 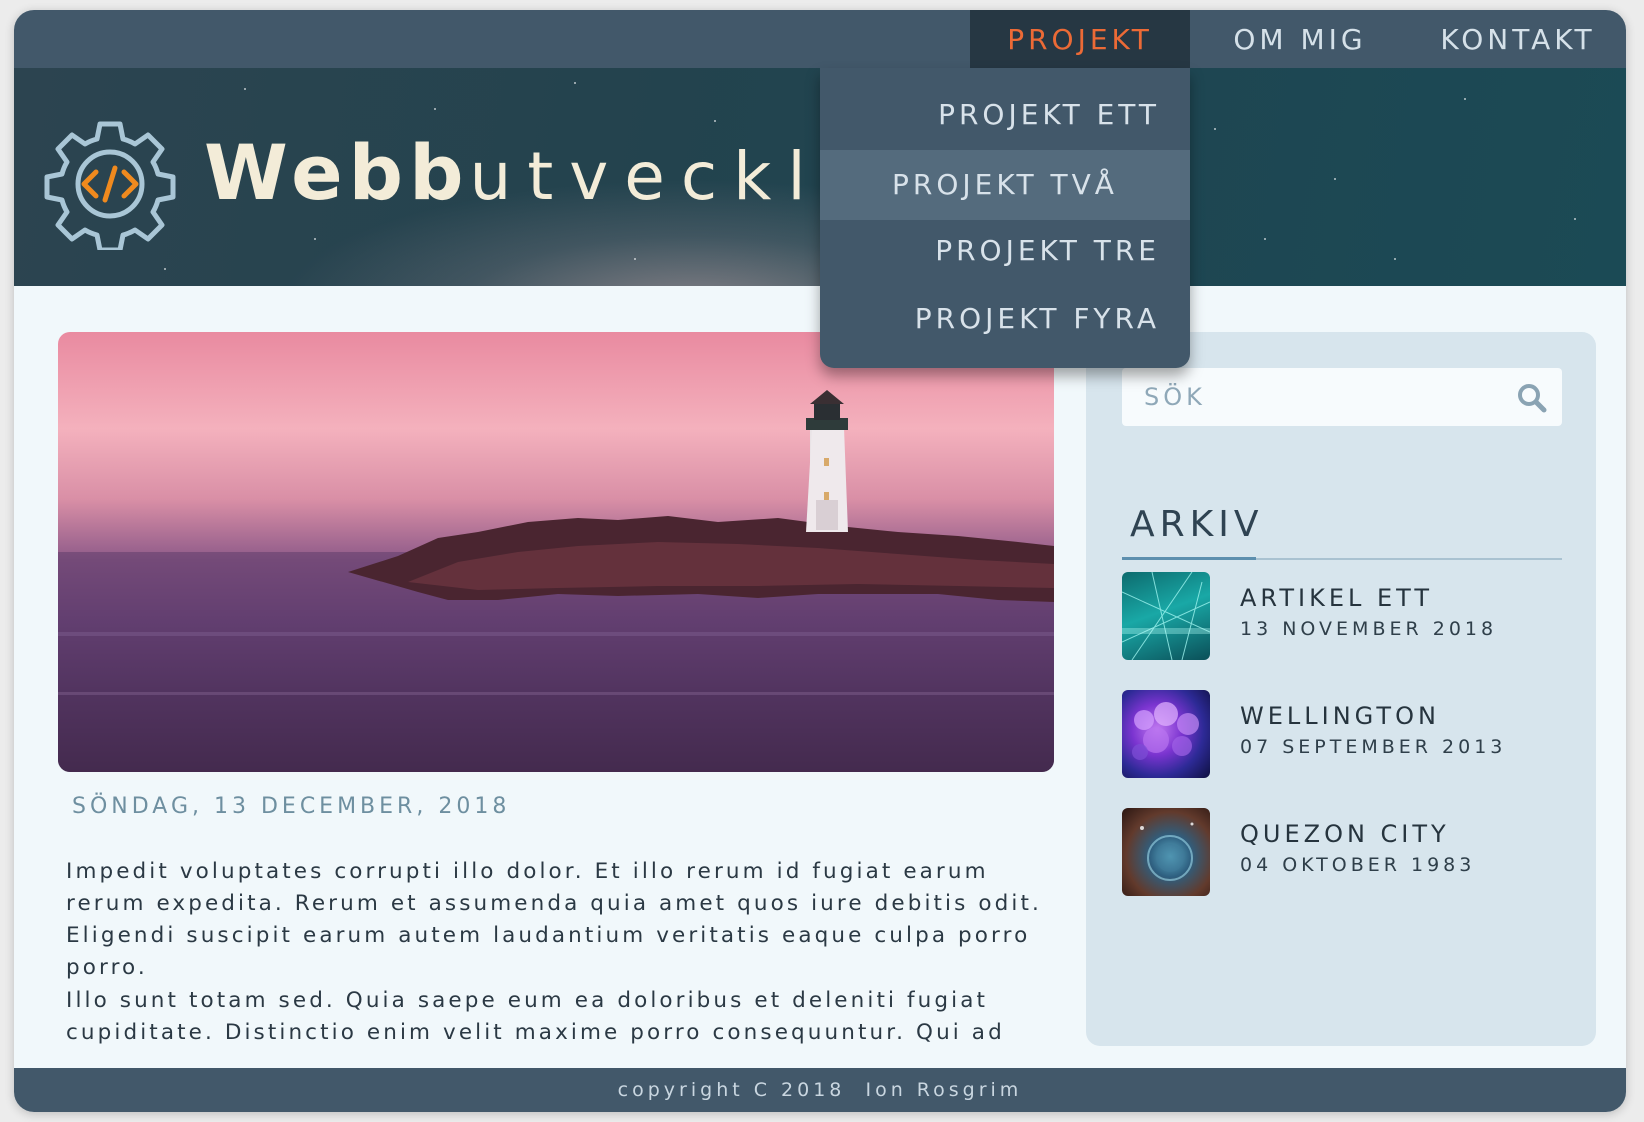 I want to click on archive-item: QUEZON CITY 04 OKTOBER 1983, so click(x=1342, y=853).